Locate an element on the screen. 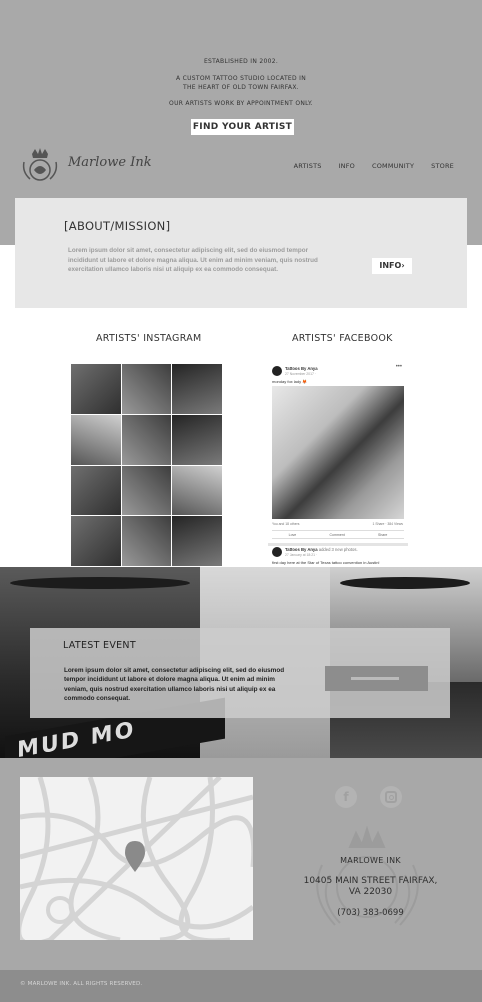 The width and height of the screenshot is (482, 1002). location-map is located at coordinates (136, 858).